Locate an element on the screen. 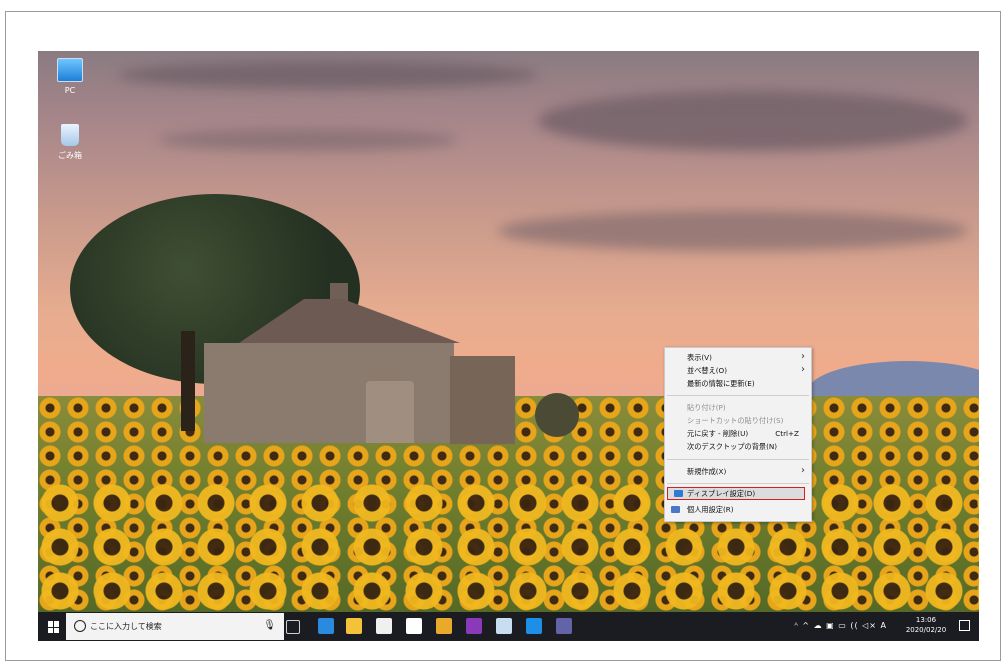  menu-item-undo-delete: 元に戻す - 削除(U) Ctrl+Z is located at coordinates (738, 433).